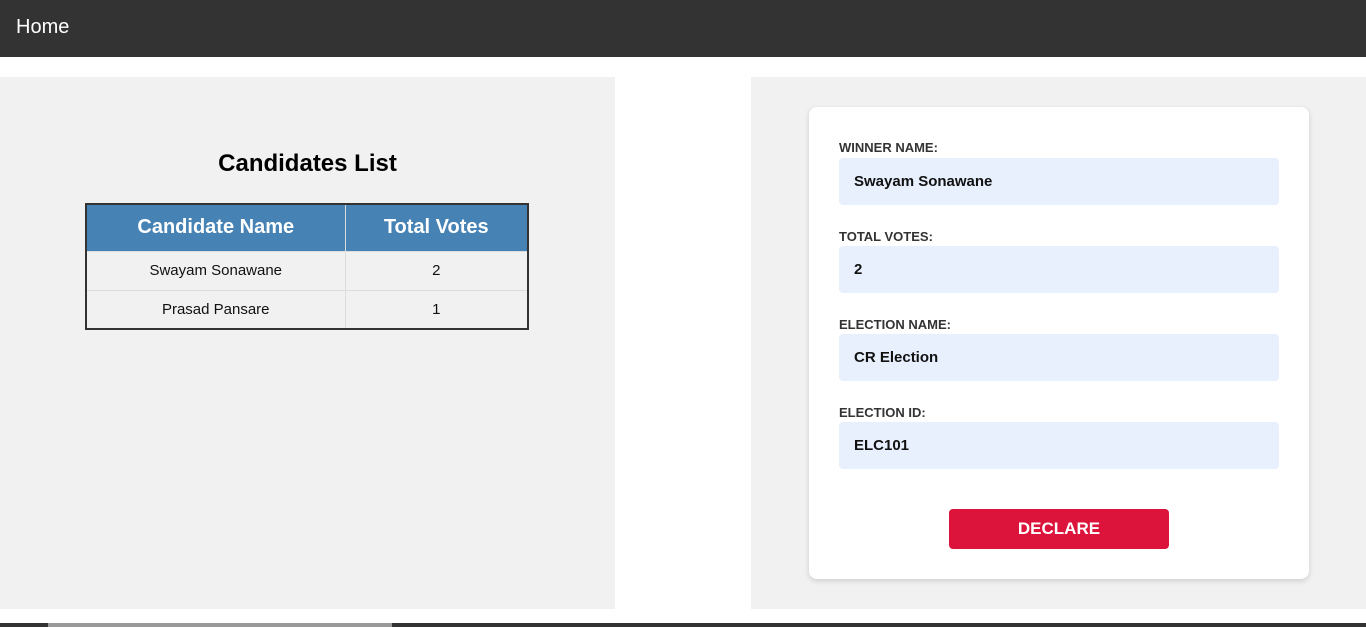  I want to click on top-navbar: Home, so click(683, 28).